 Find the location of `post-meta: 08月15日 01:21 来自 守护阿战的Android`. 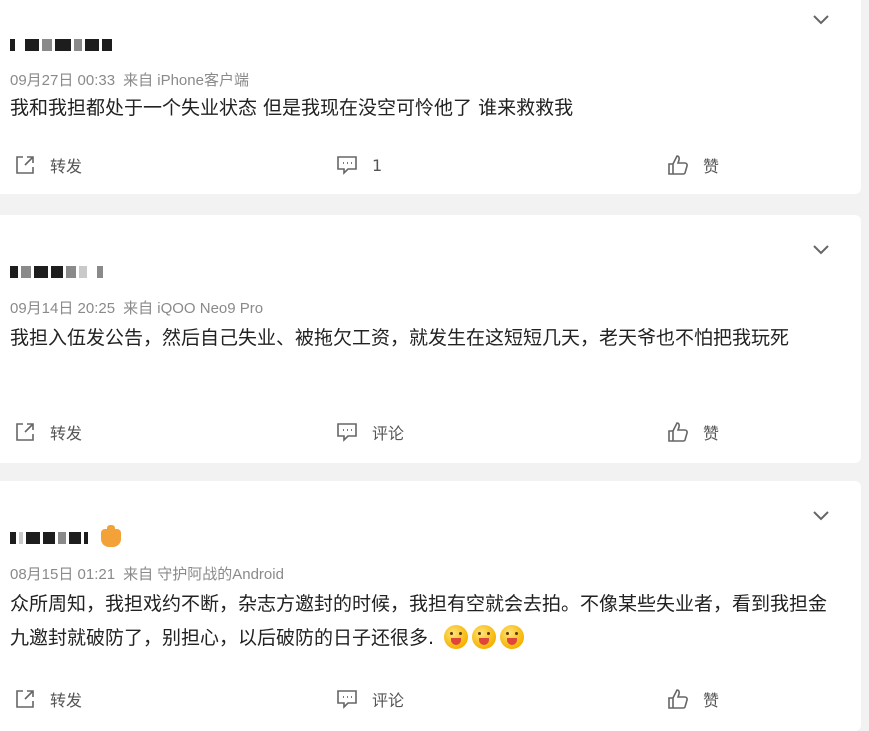

post-meta: 08月15日 01:21 来自 守护阿战的Android is located at coordinates (147, 573).